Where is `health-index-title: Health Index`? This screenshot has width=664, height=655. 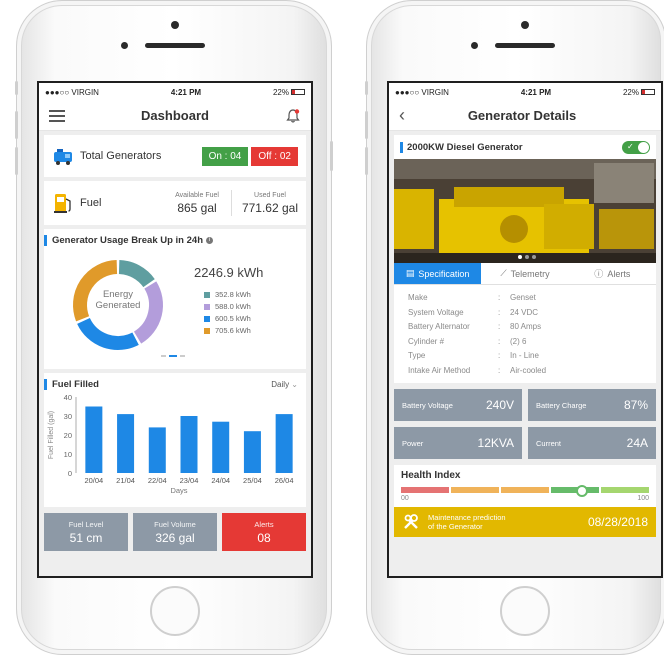 health-index-title: Health Index is located at coordinates (431, 475).